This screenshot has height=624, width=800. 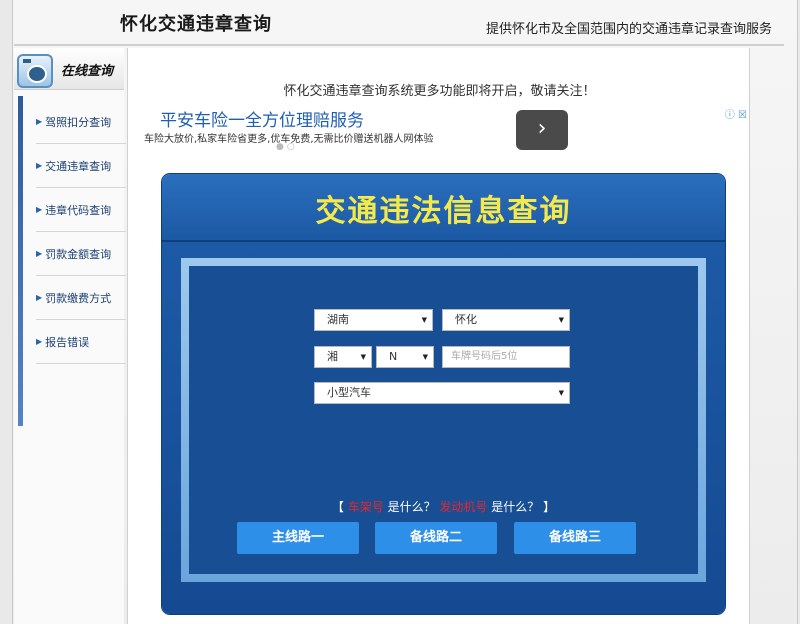 I want to click on sidebar-item-label: 报告错误, so click(x=67, y=342).